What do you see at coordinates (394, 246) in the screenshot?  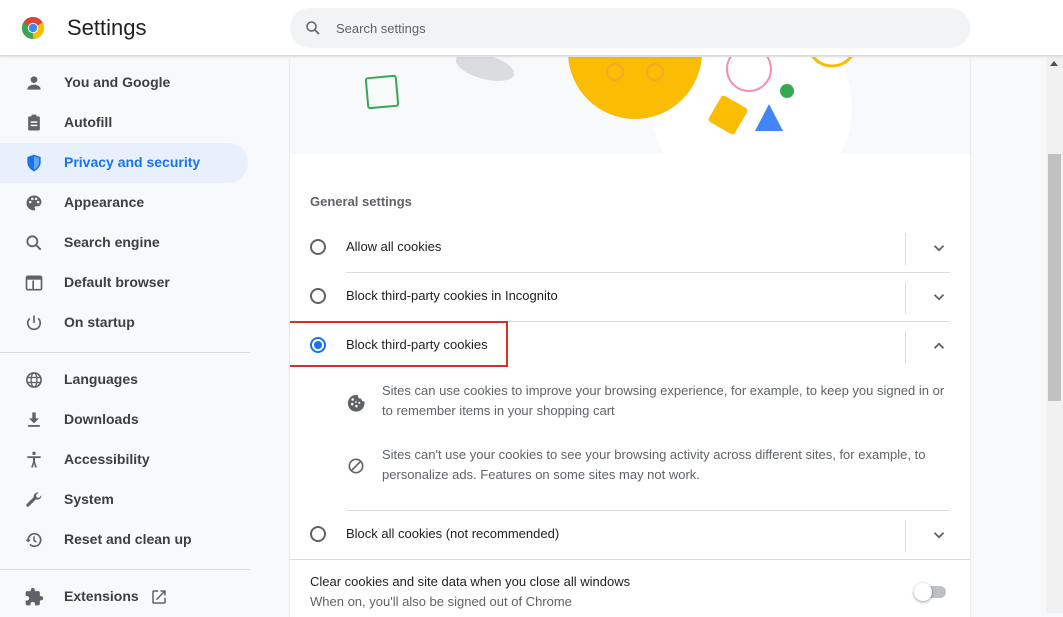 I see `option-label: Allow all cookies` at bounding box center [394, 246].